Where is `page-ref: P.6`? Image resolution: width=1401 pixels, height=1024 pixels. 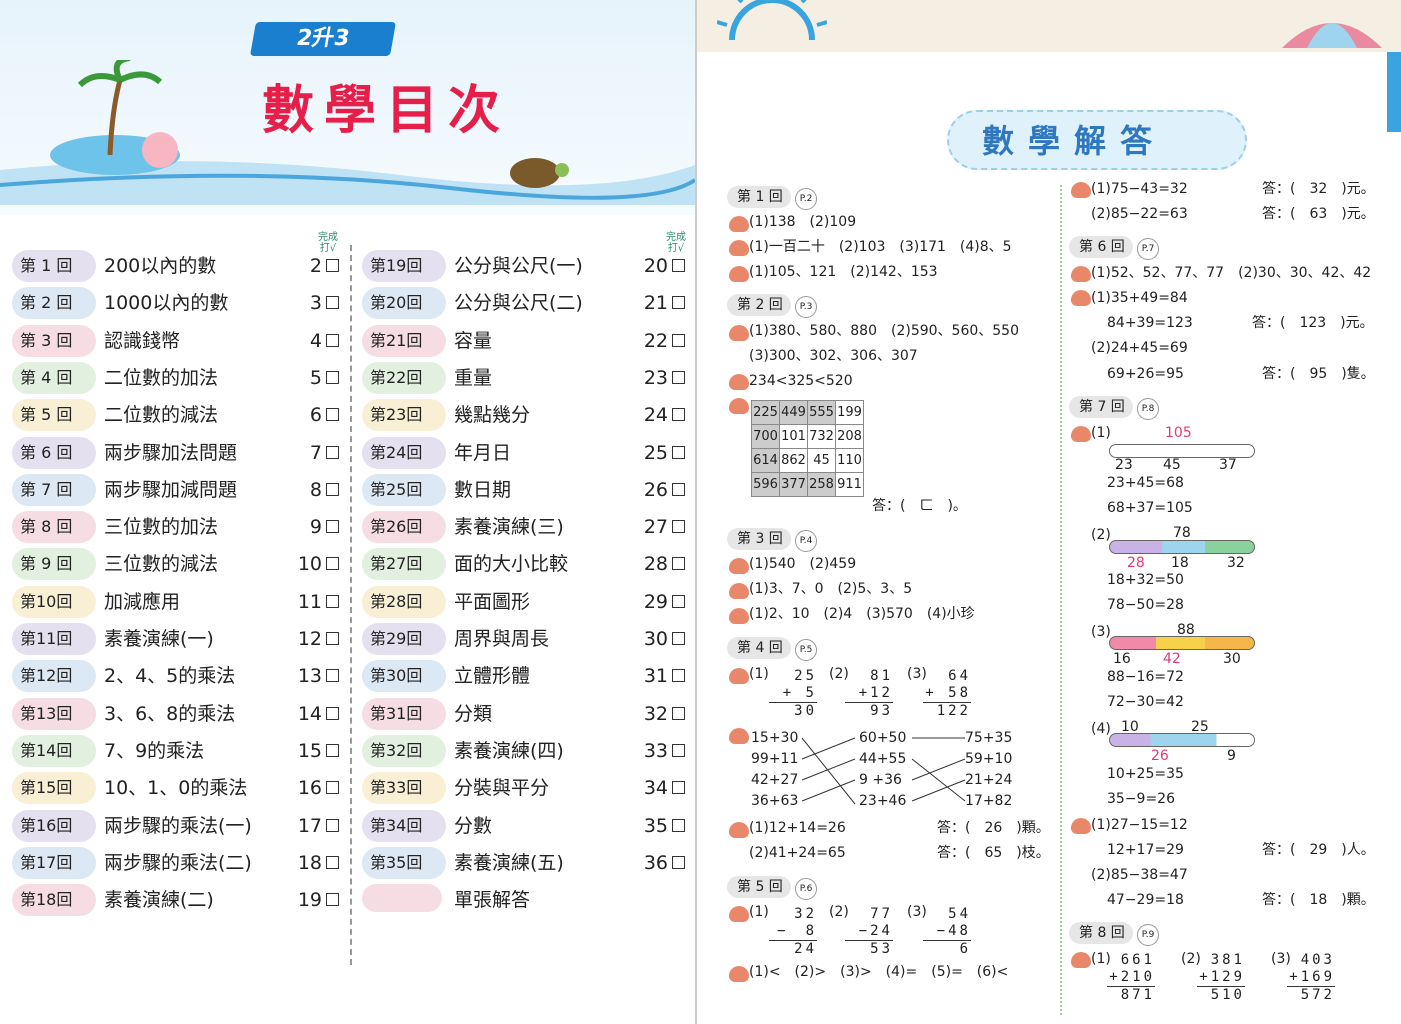
page-ref: P.6 is located at coordinates (806, 889).